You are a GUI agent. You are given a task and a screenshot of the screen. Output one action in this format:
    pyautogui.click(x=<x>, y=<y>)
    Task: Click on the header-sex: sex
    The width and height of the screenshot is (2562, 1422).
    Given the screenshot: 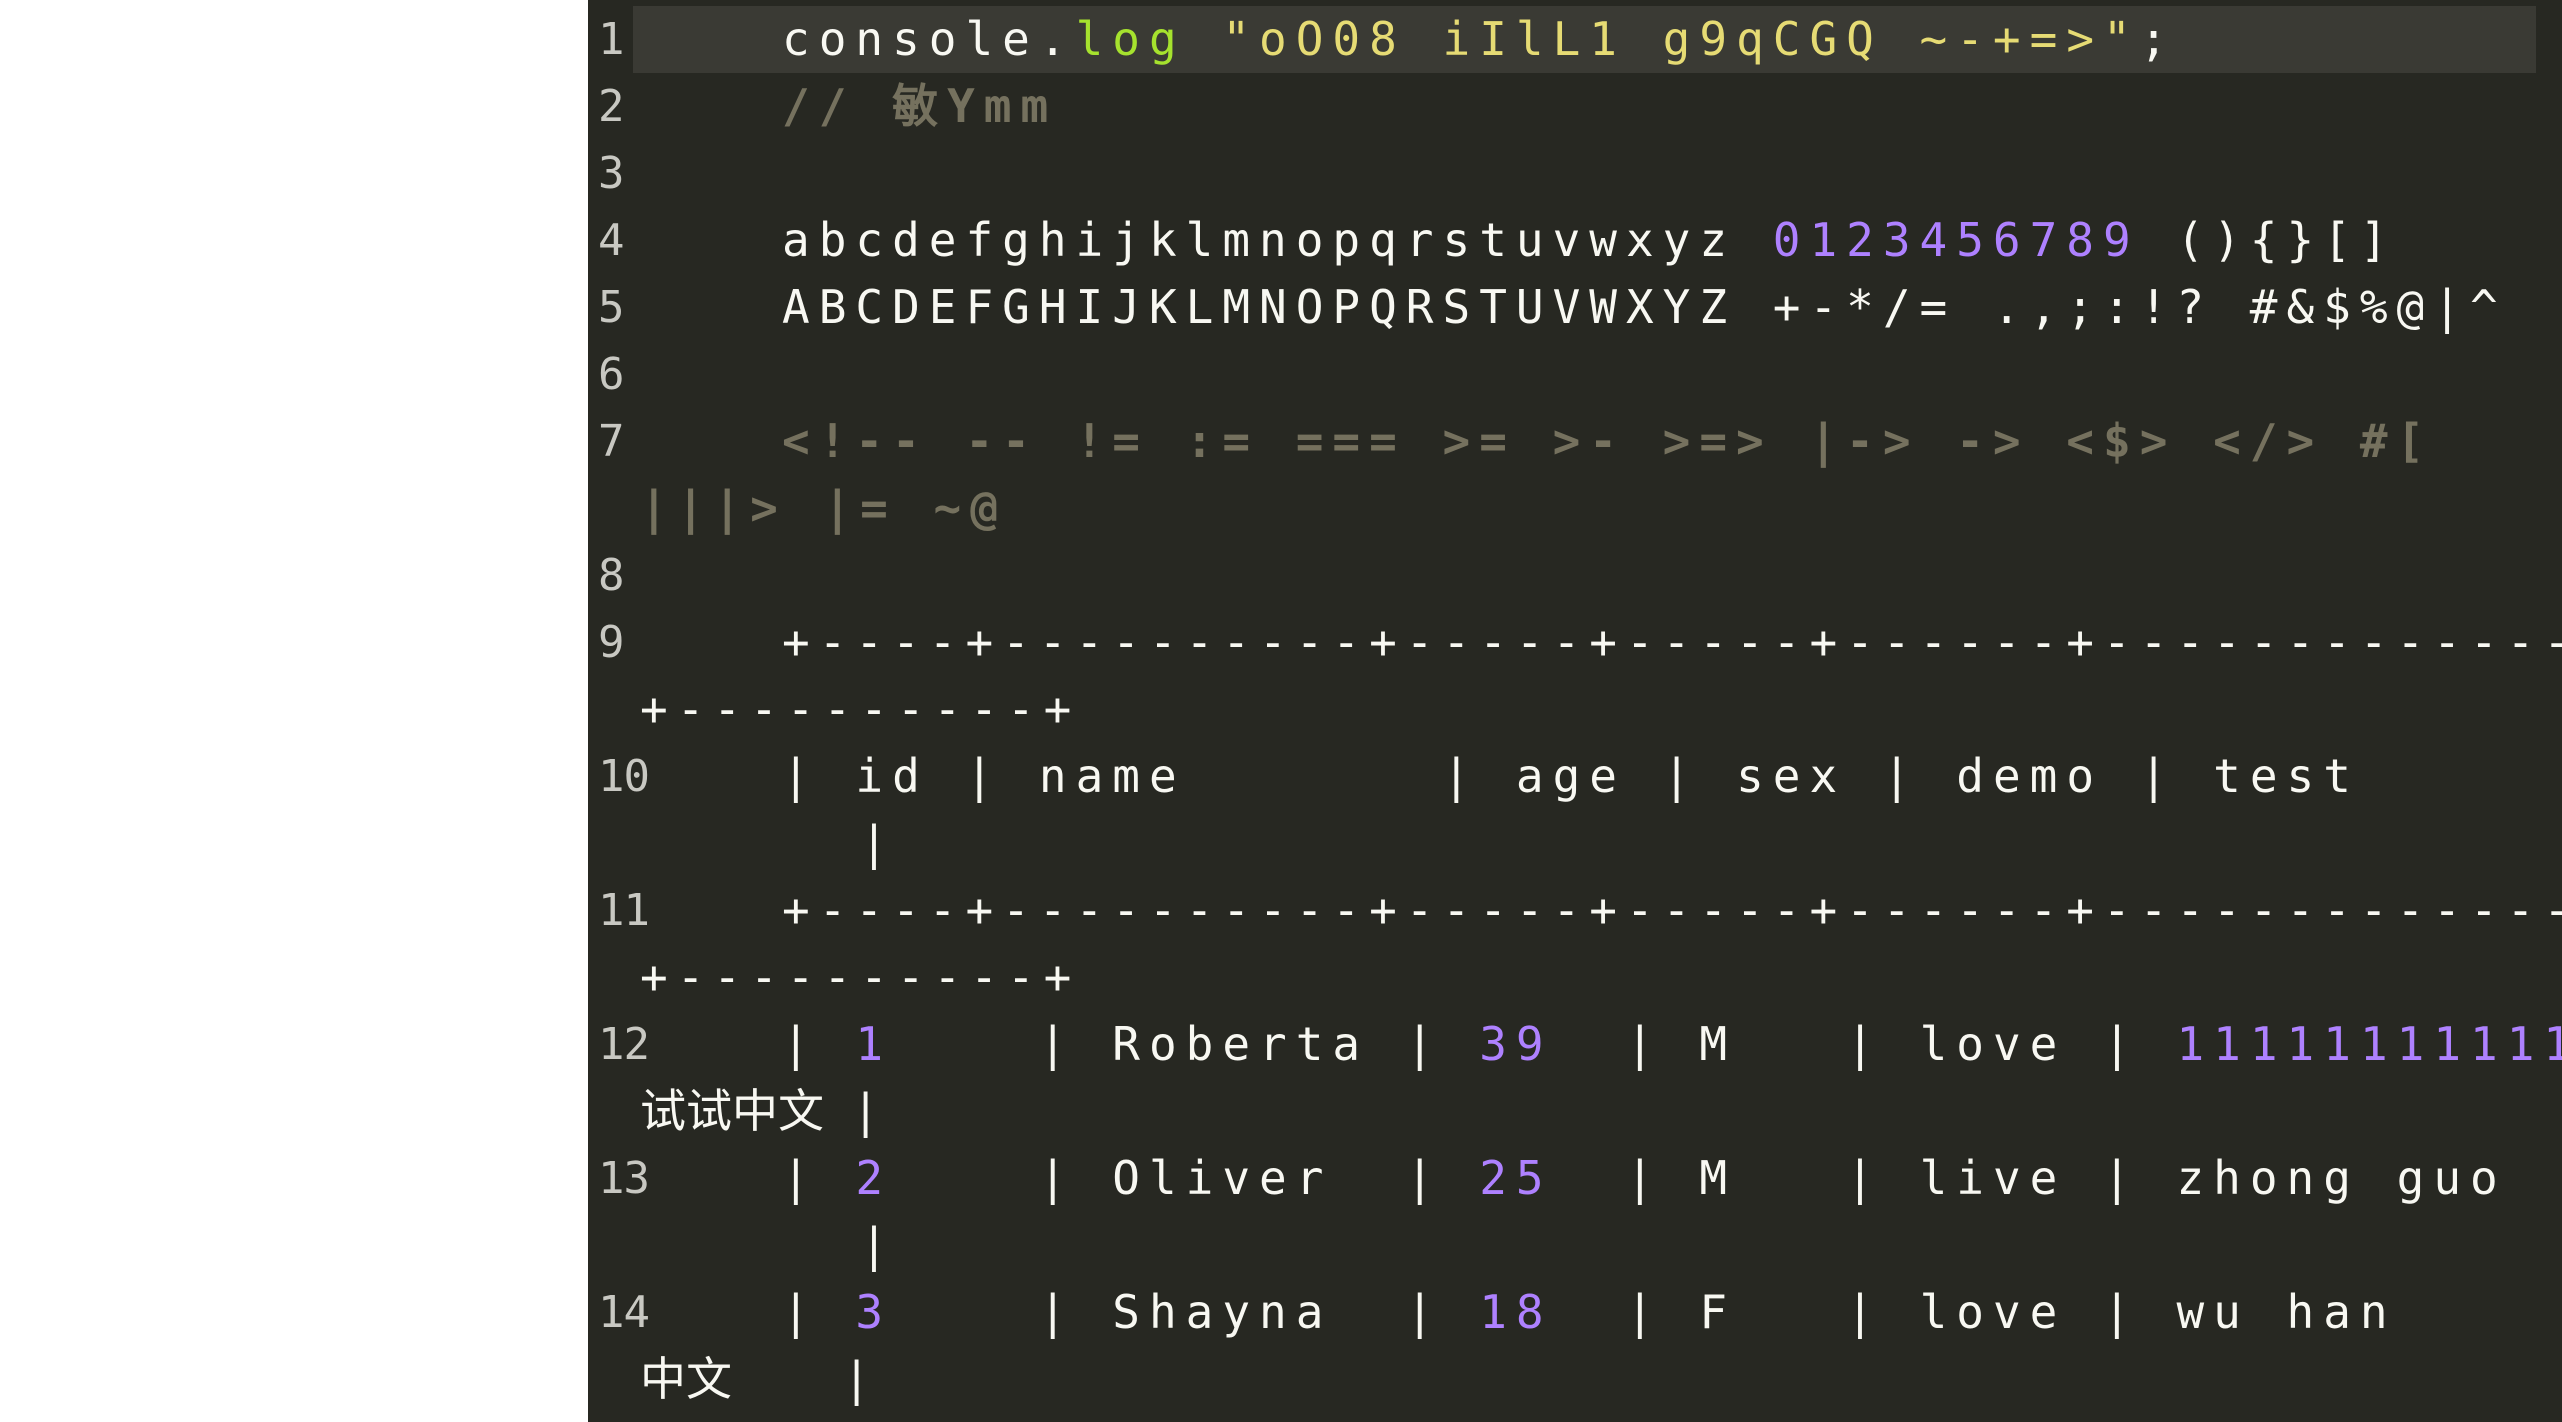 What is the action you would take?
    pyautogui.click(x=1791, y=776)
    